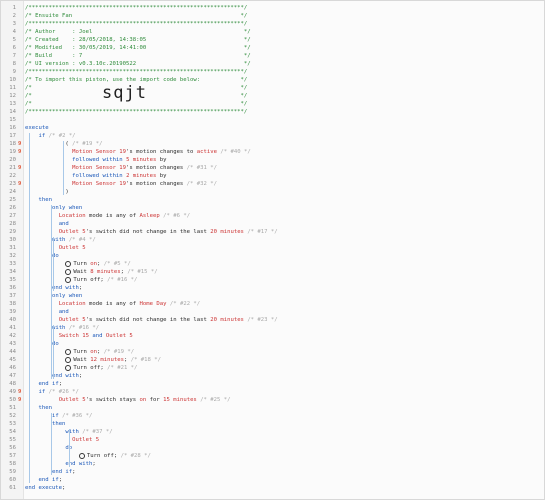  I want to click on line-number: 32, so click(12, 256).